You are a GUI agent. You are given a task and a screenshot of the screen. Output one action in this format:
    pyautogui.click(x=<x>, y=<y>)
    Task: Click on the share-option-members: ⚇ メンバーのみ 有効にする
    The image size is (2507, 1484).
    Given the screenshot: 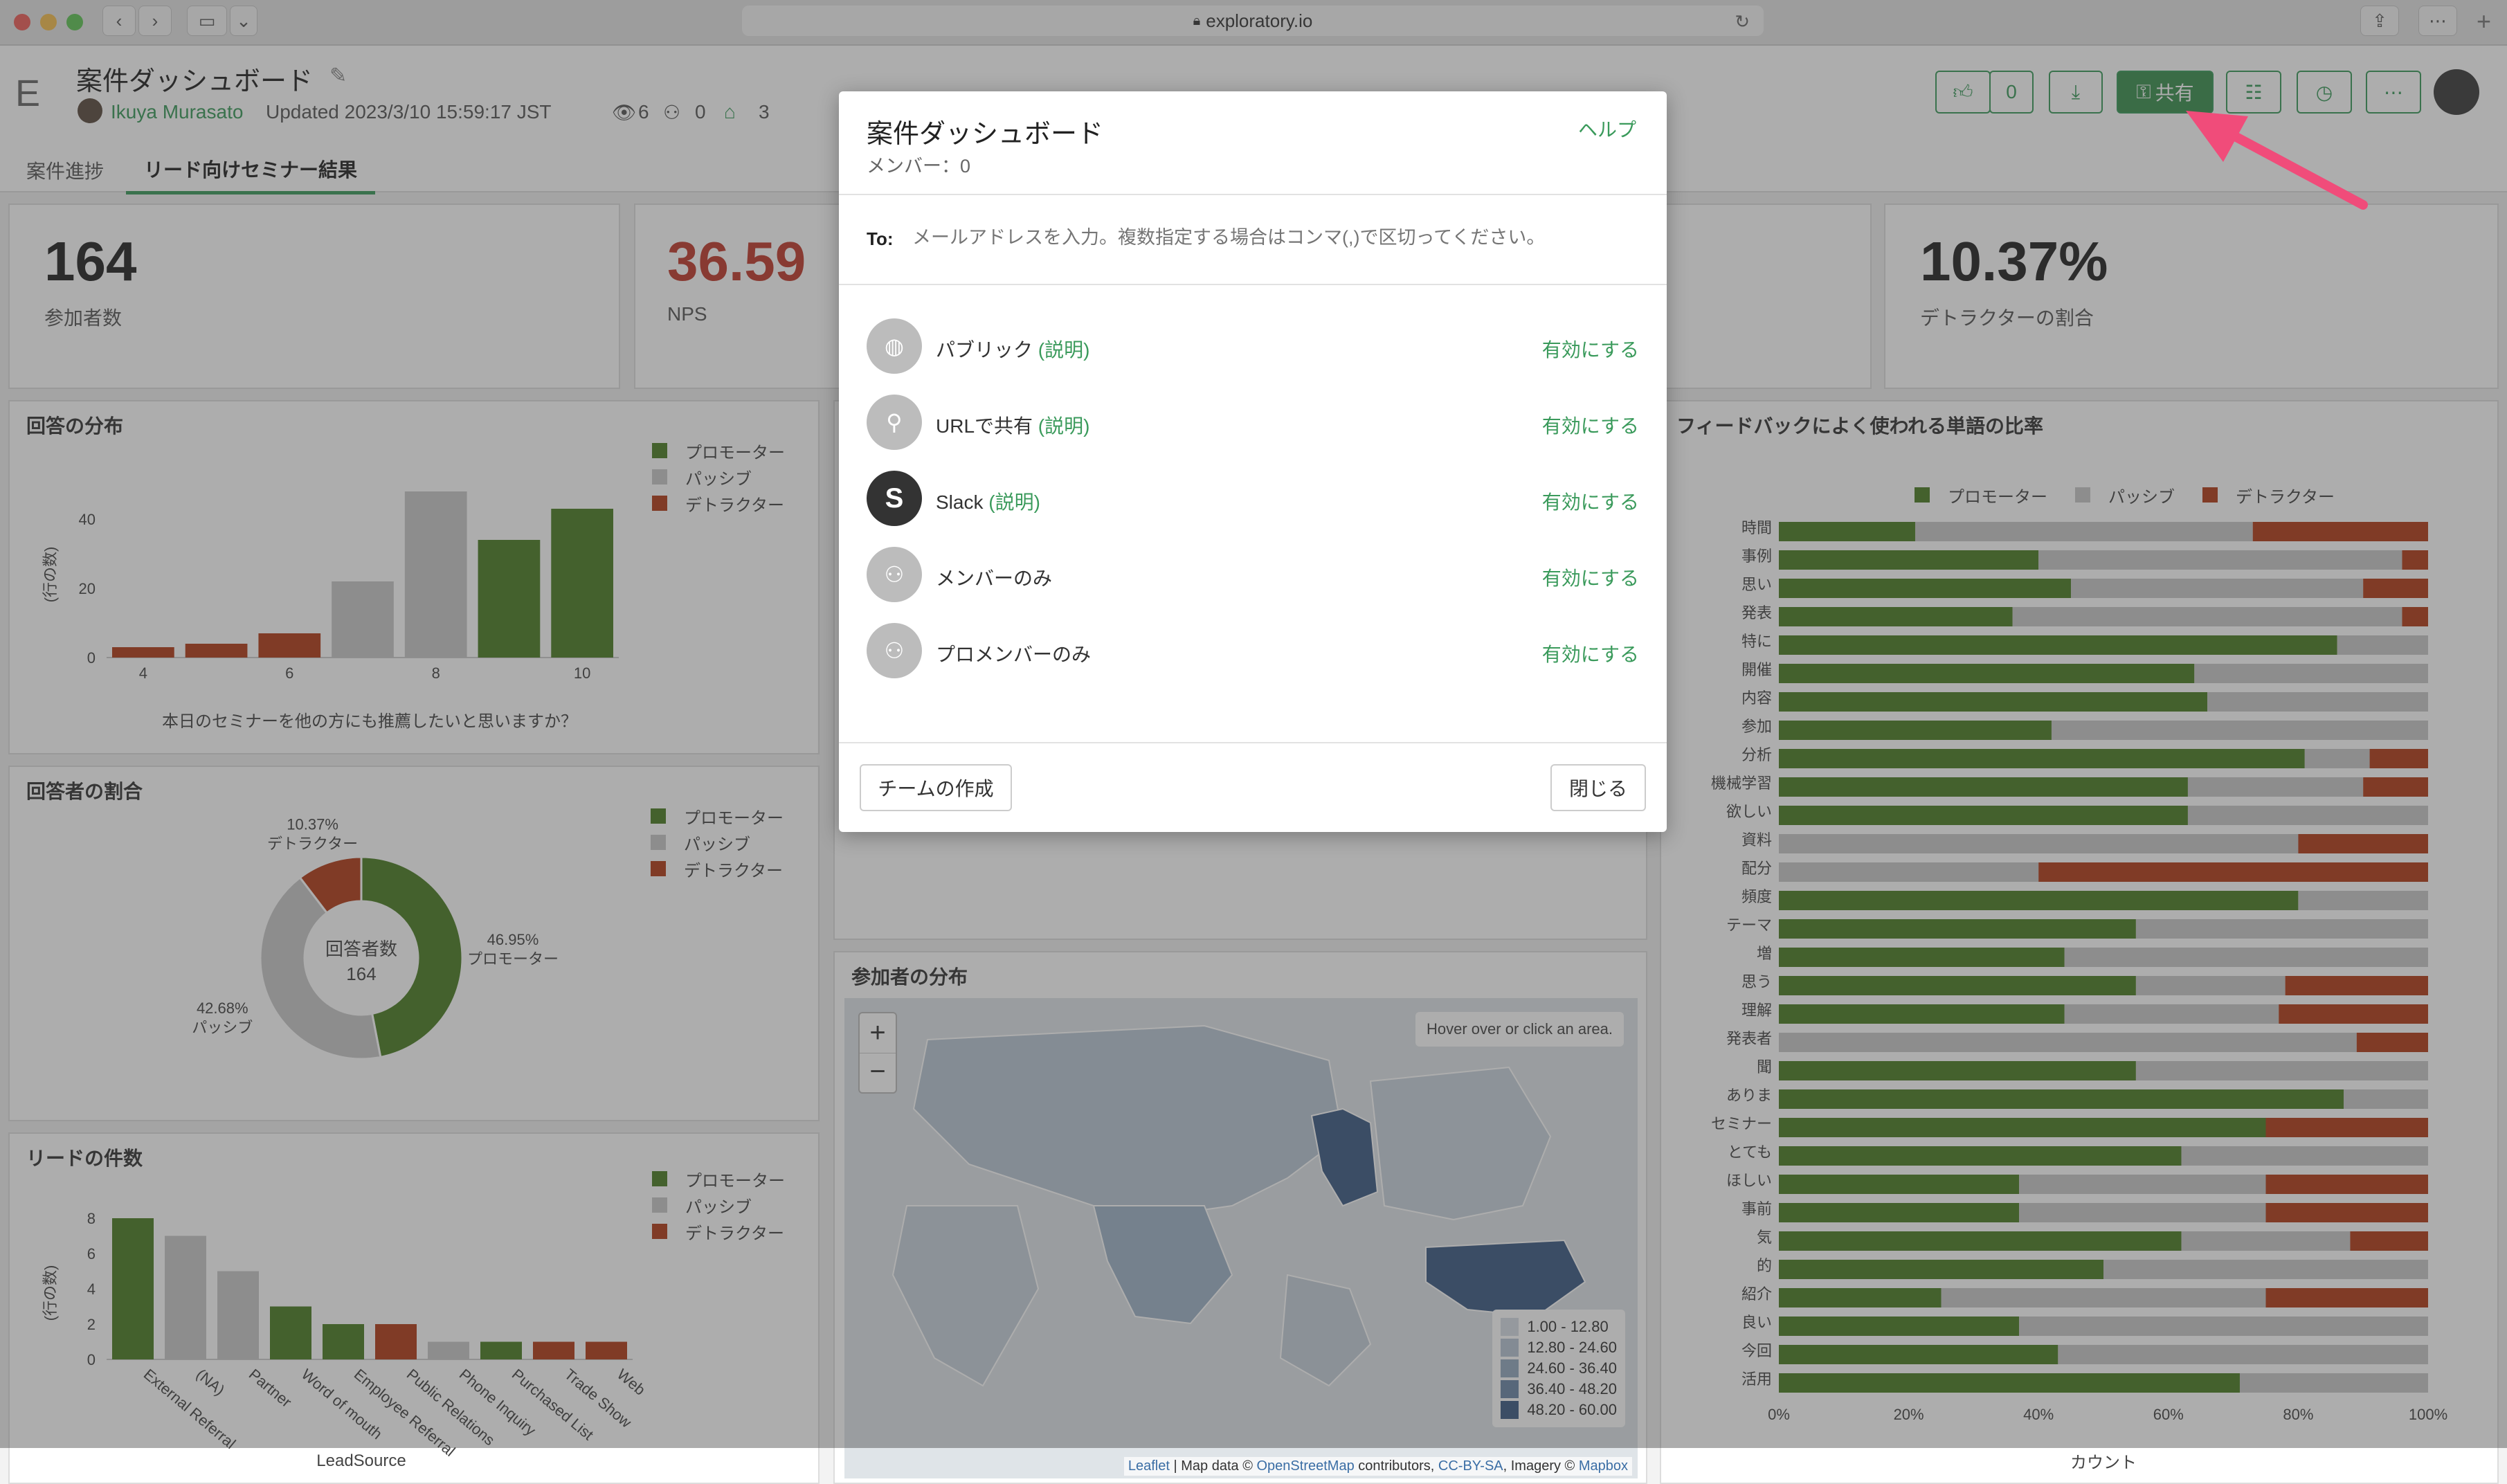 What is the action you would take?
    pyautogui.click(x=1253, y=574)
    